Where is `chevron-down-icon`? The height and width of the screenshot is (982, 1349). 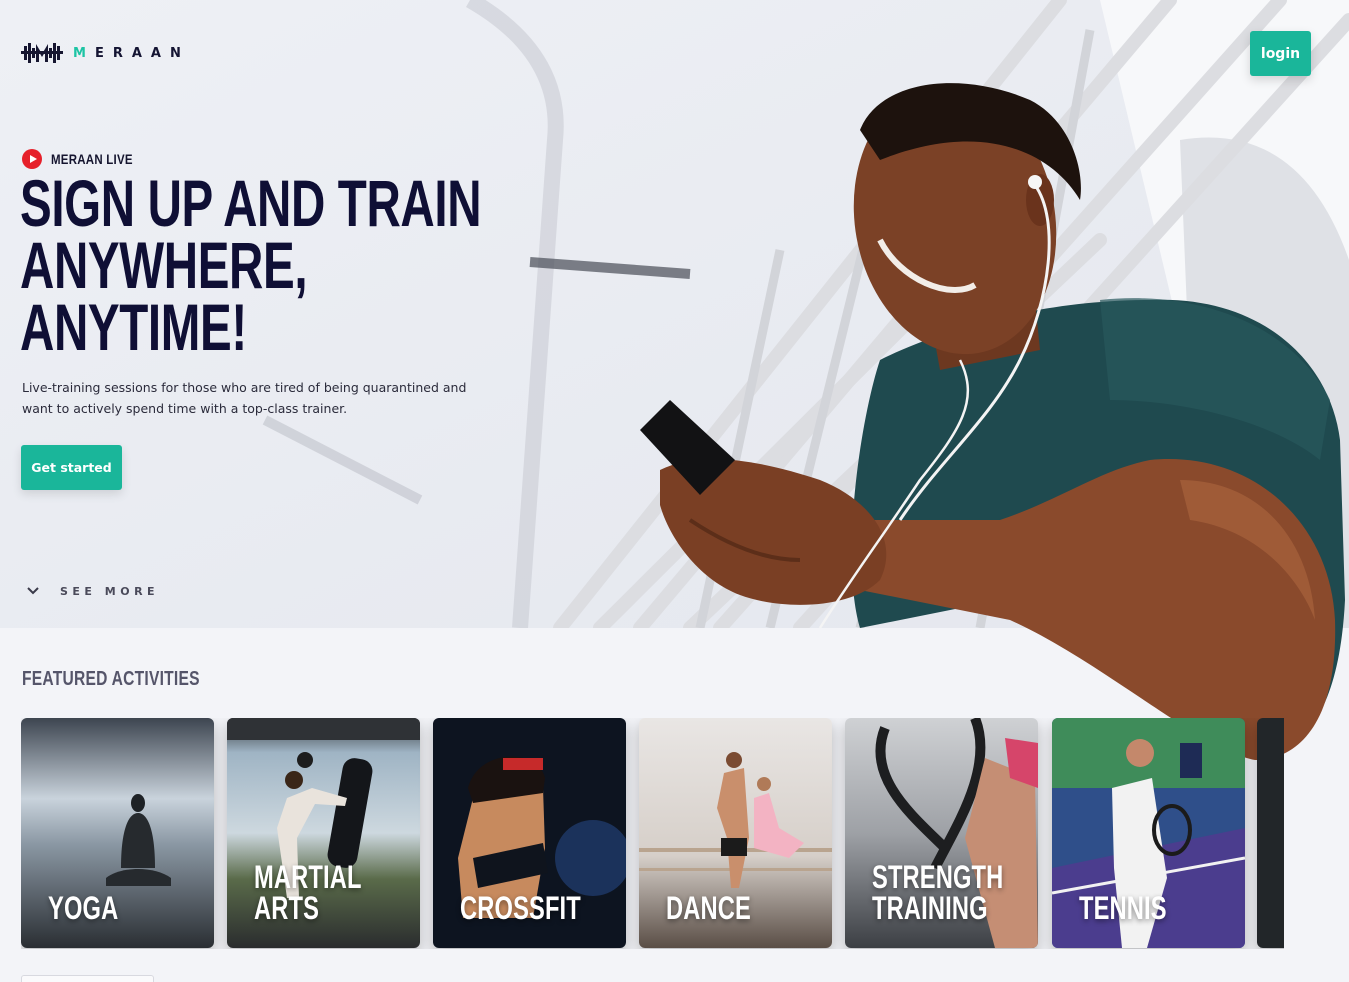
chevron-down-icon is located at coordinates (33, 591).